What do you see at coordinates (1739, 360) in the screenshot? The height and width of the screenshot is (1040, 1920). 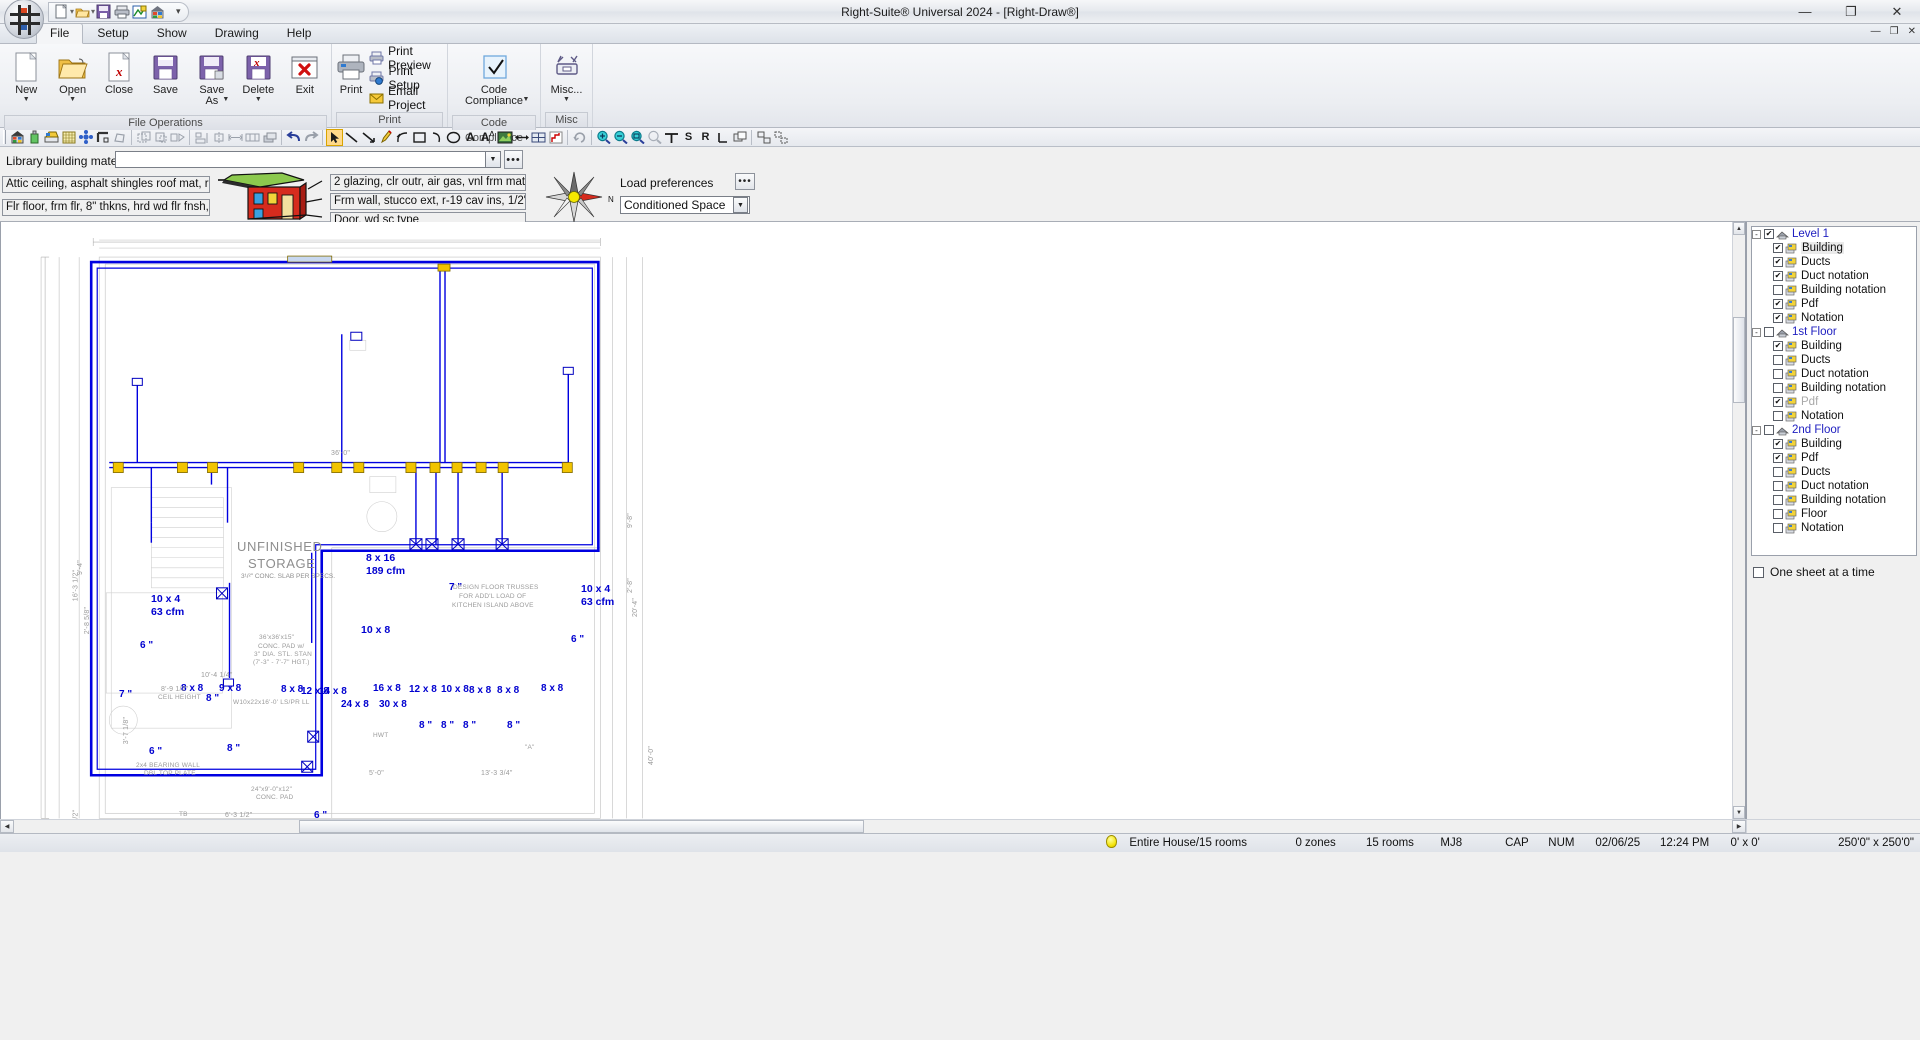 I see `vertical-scroll-thumb` at bounding box center [1739, 360].